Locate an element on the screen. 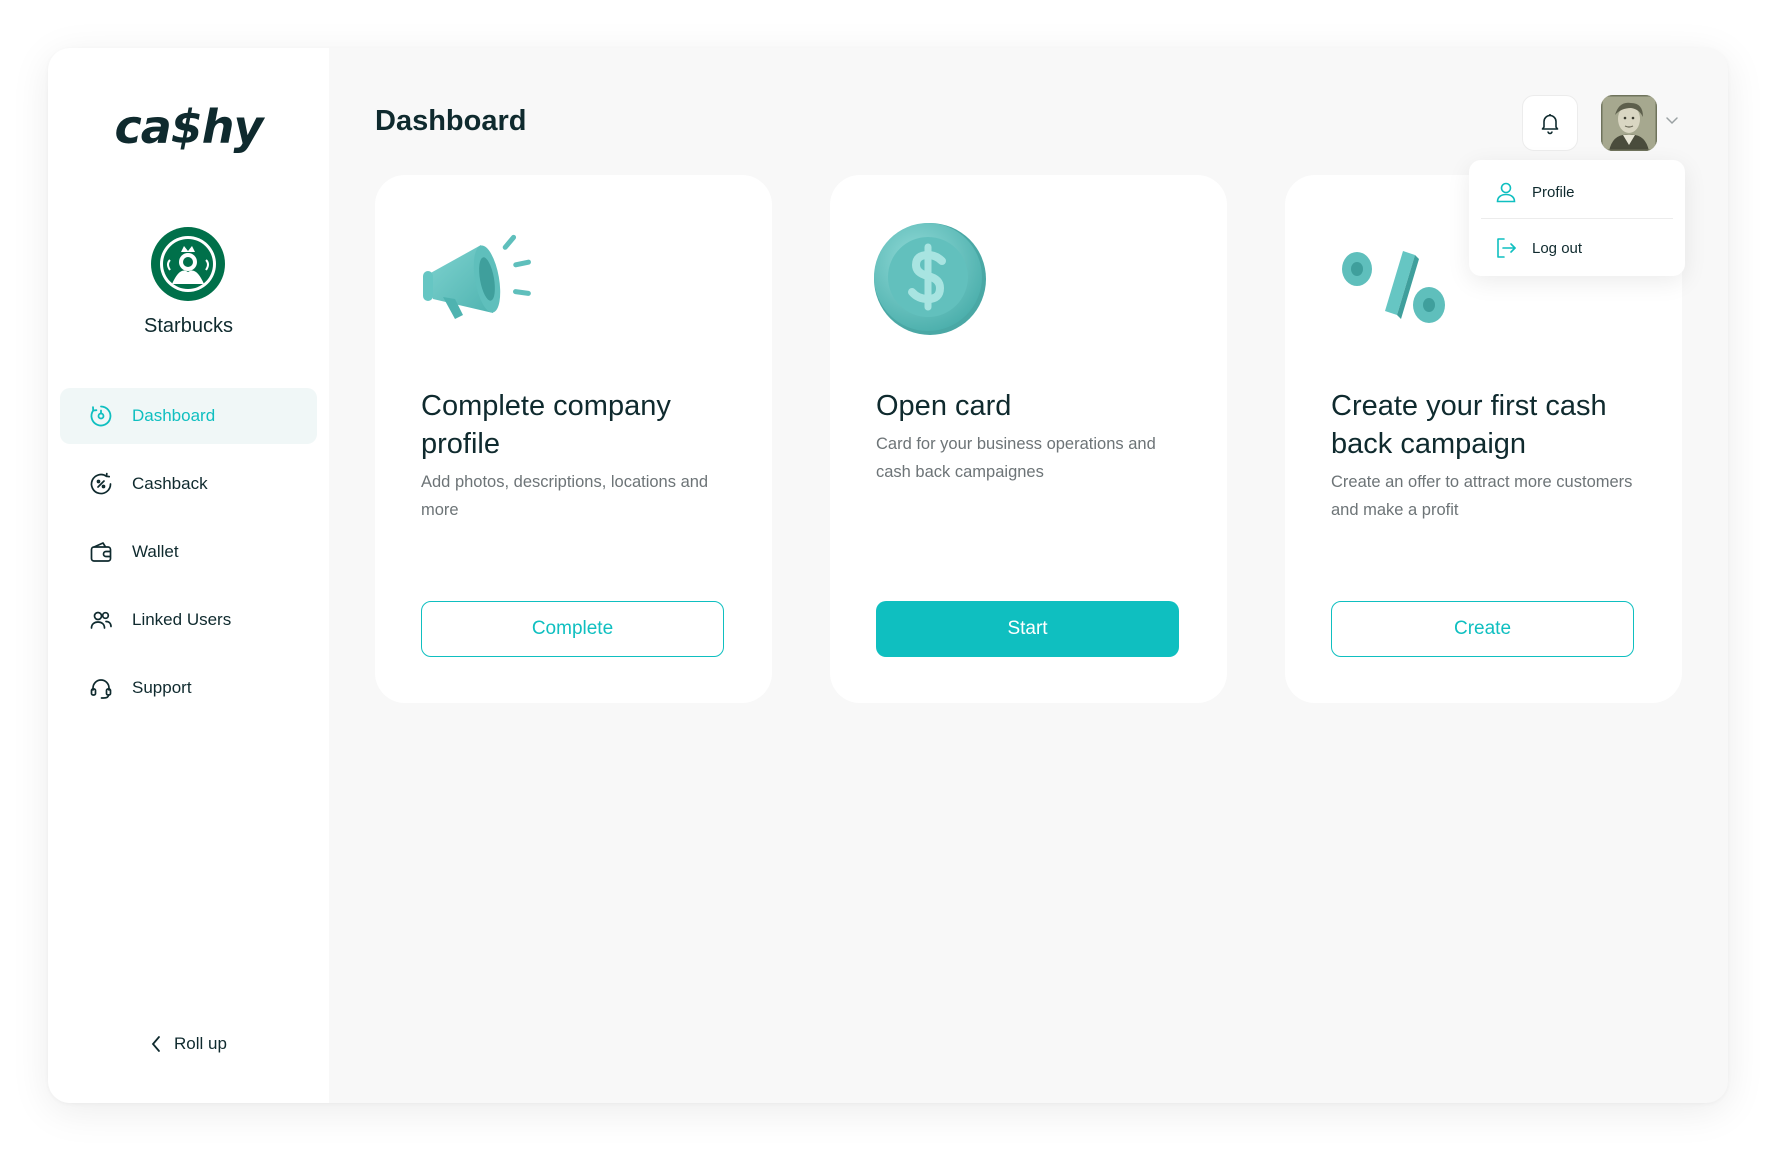  card-title: Open card is located at coordinates (944, 406).